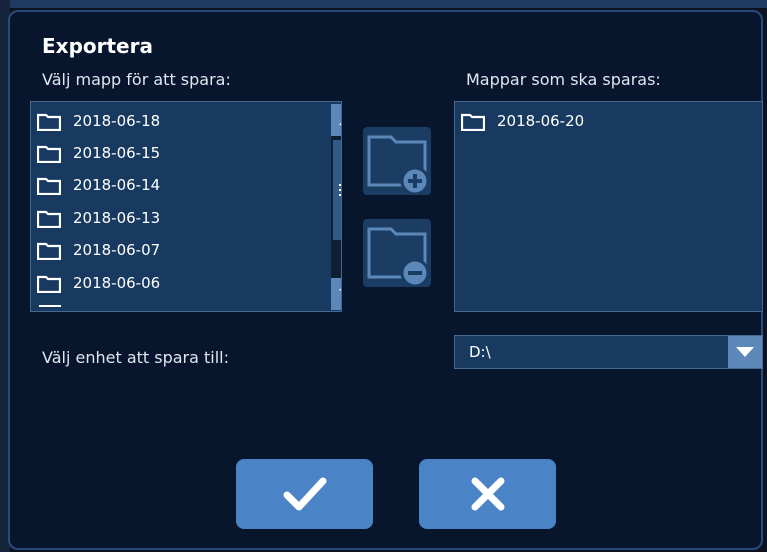 This screenshot has height=552, width=767. Describe the element at coordinates (480, 352) in the screenshot. I see `device-value: D:\` at that location.